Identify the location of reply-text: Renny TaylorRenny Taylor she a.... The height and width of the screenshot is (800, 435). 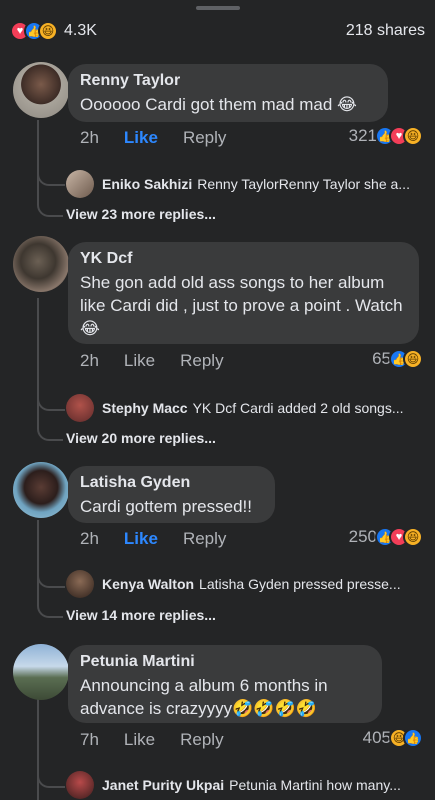
(303, 184).